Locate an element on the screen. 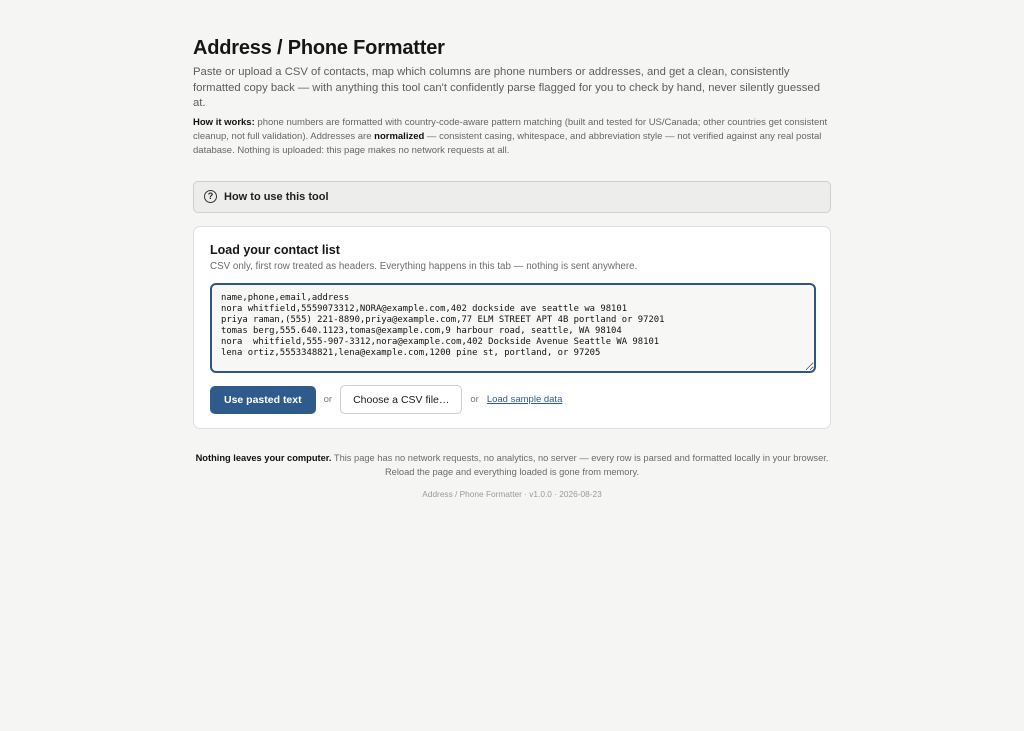  how-to-use-toggle: ? How to use this tool is located at coordinates (512, 196).